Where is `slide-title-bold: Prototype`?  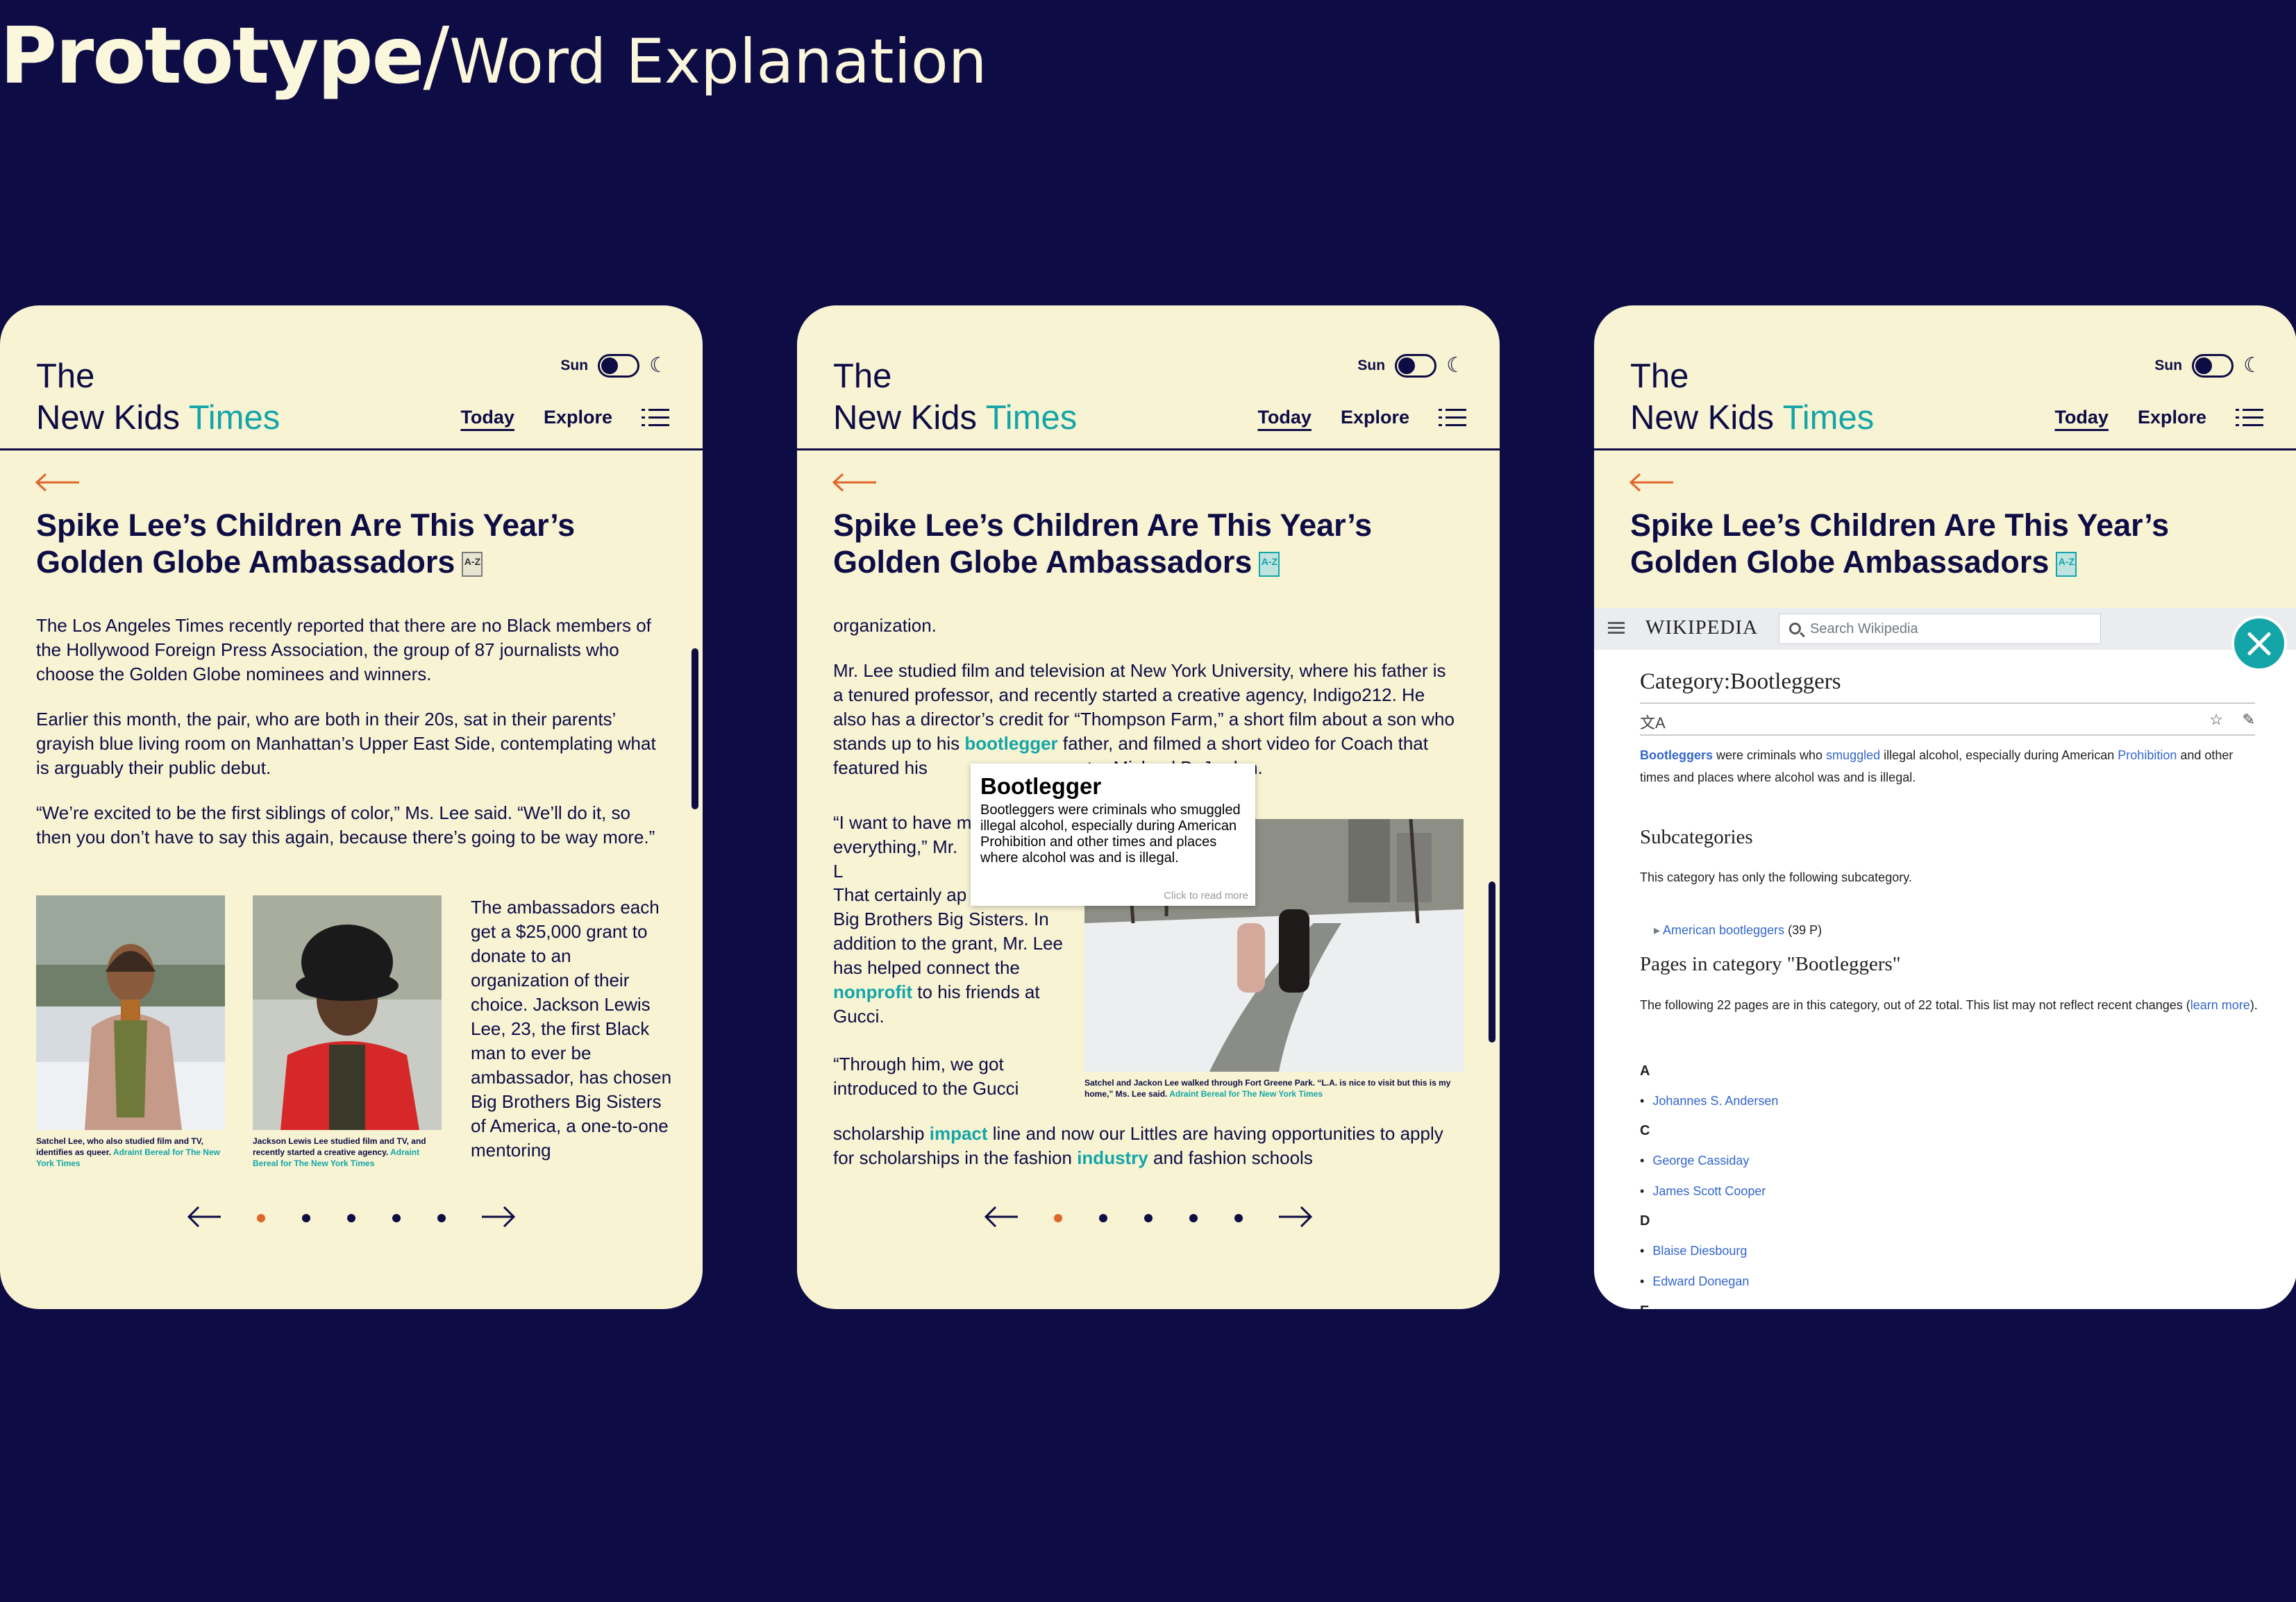
slide-title-bold: Prototype is located at coordinates (212, 56).